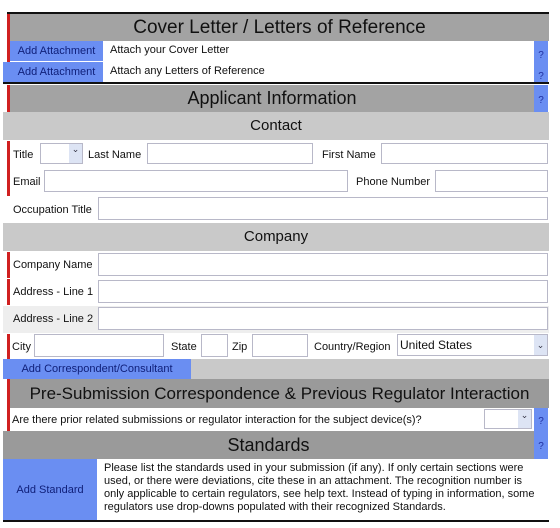 The width and height of the screenshot is (560, 528). What do you see at coordinates (464, 153) in the screenshot?
I see `first-name-input` at bounding box center [464, 153].